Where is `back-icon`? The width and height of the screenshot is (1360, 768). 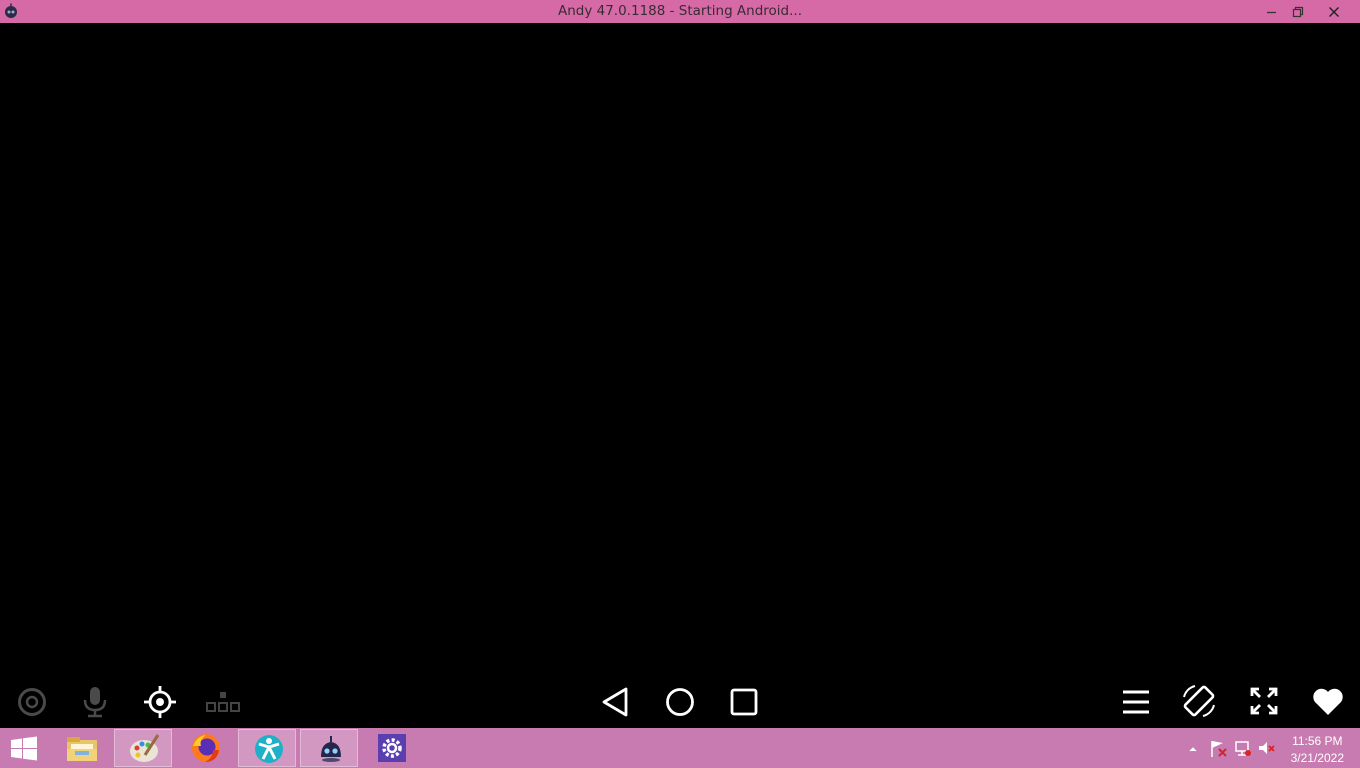 back-icon is located at coordinates (615, 702).